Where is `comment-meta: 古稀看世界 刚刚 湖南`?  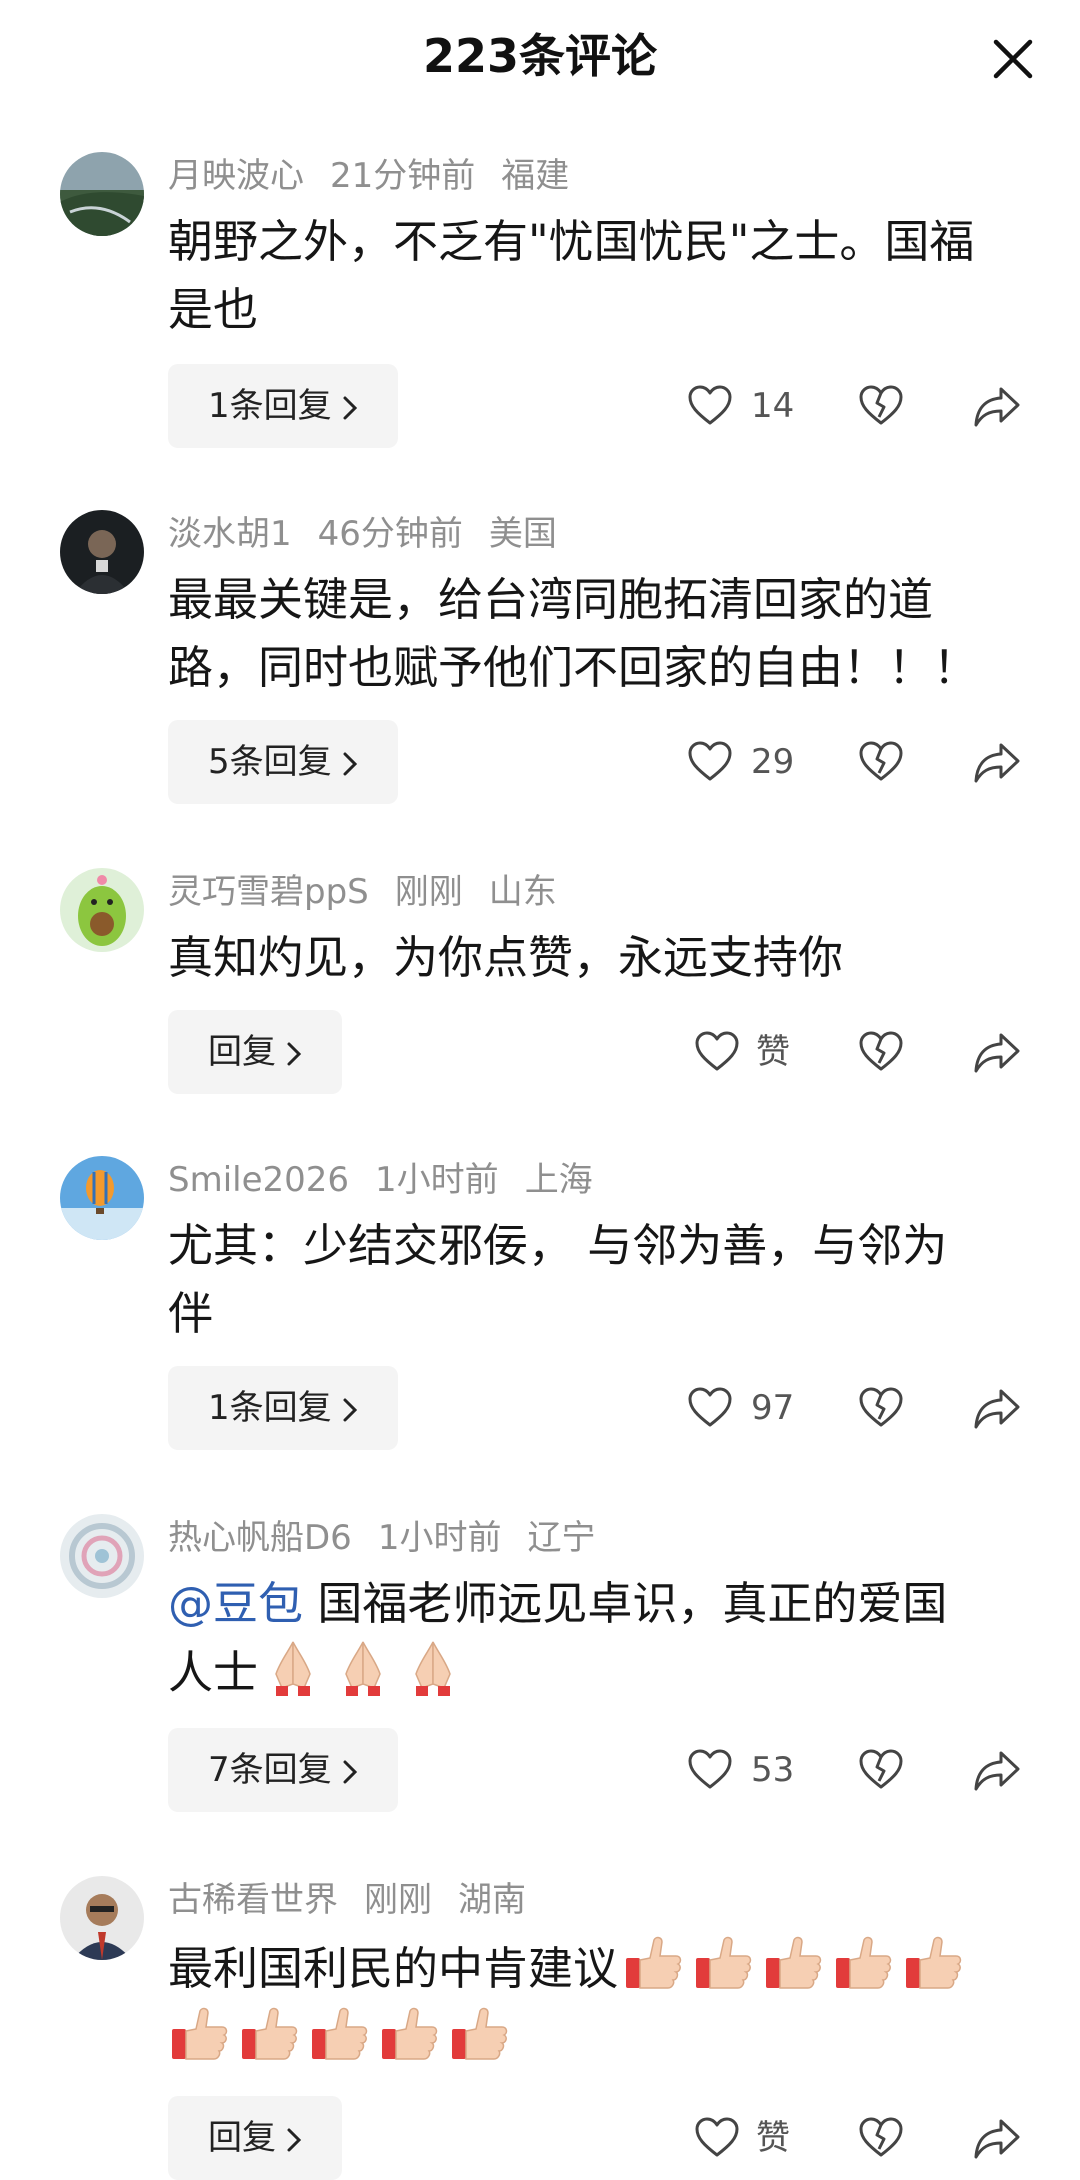 comment-meta: 古稀看世界 刚刚 湖南 is located at coordinates (360, 1900).